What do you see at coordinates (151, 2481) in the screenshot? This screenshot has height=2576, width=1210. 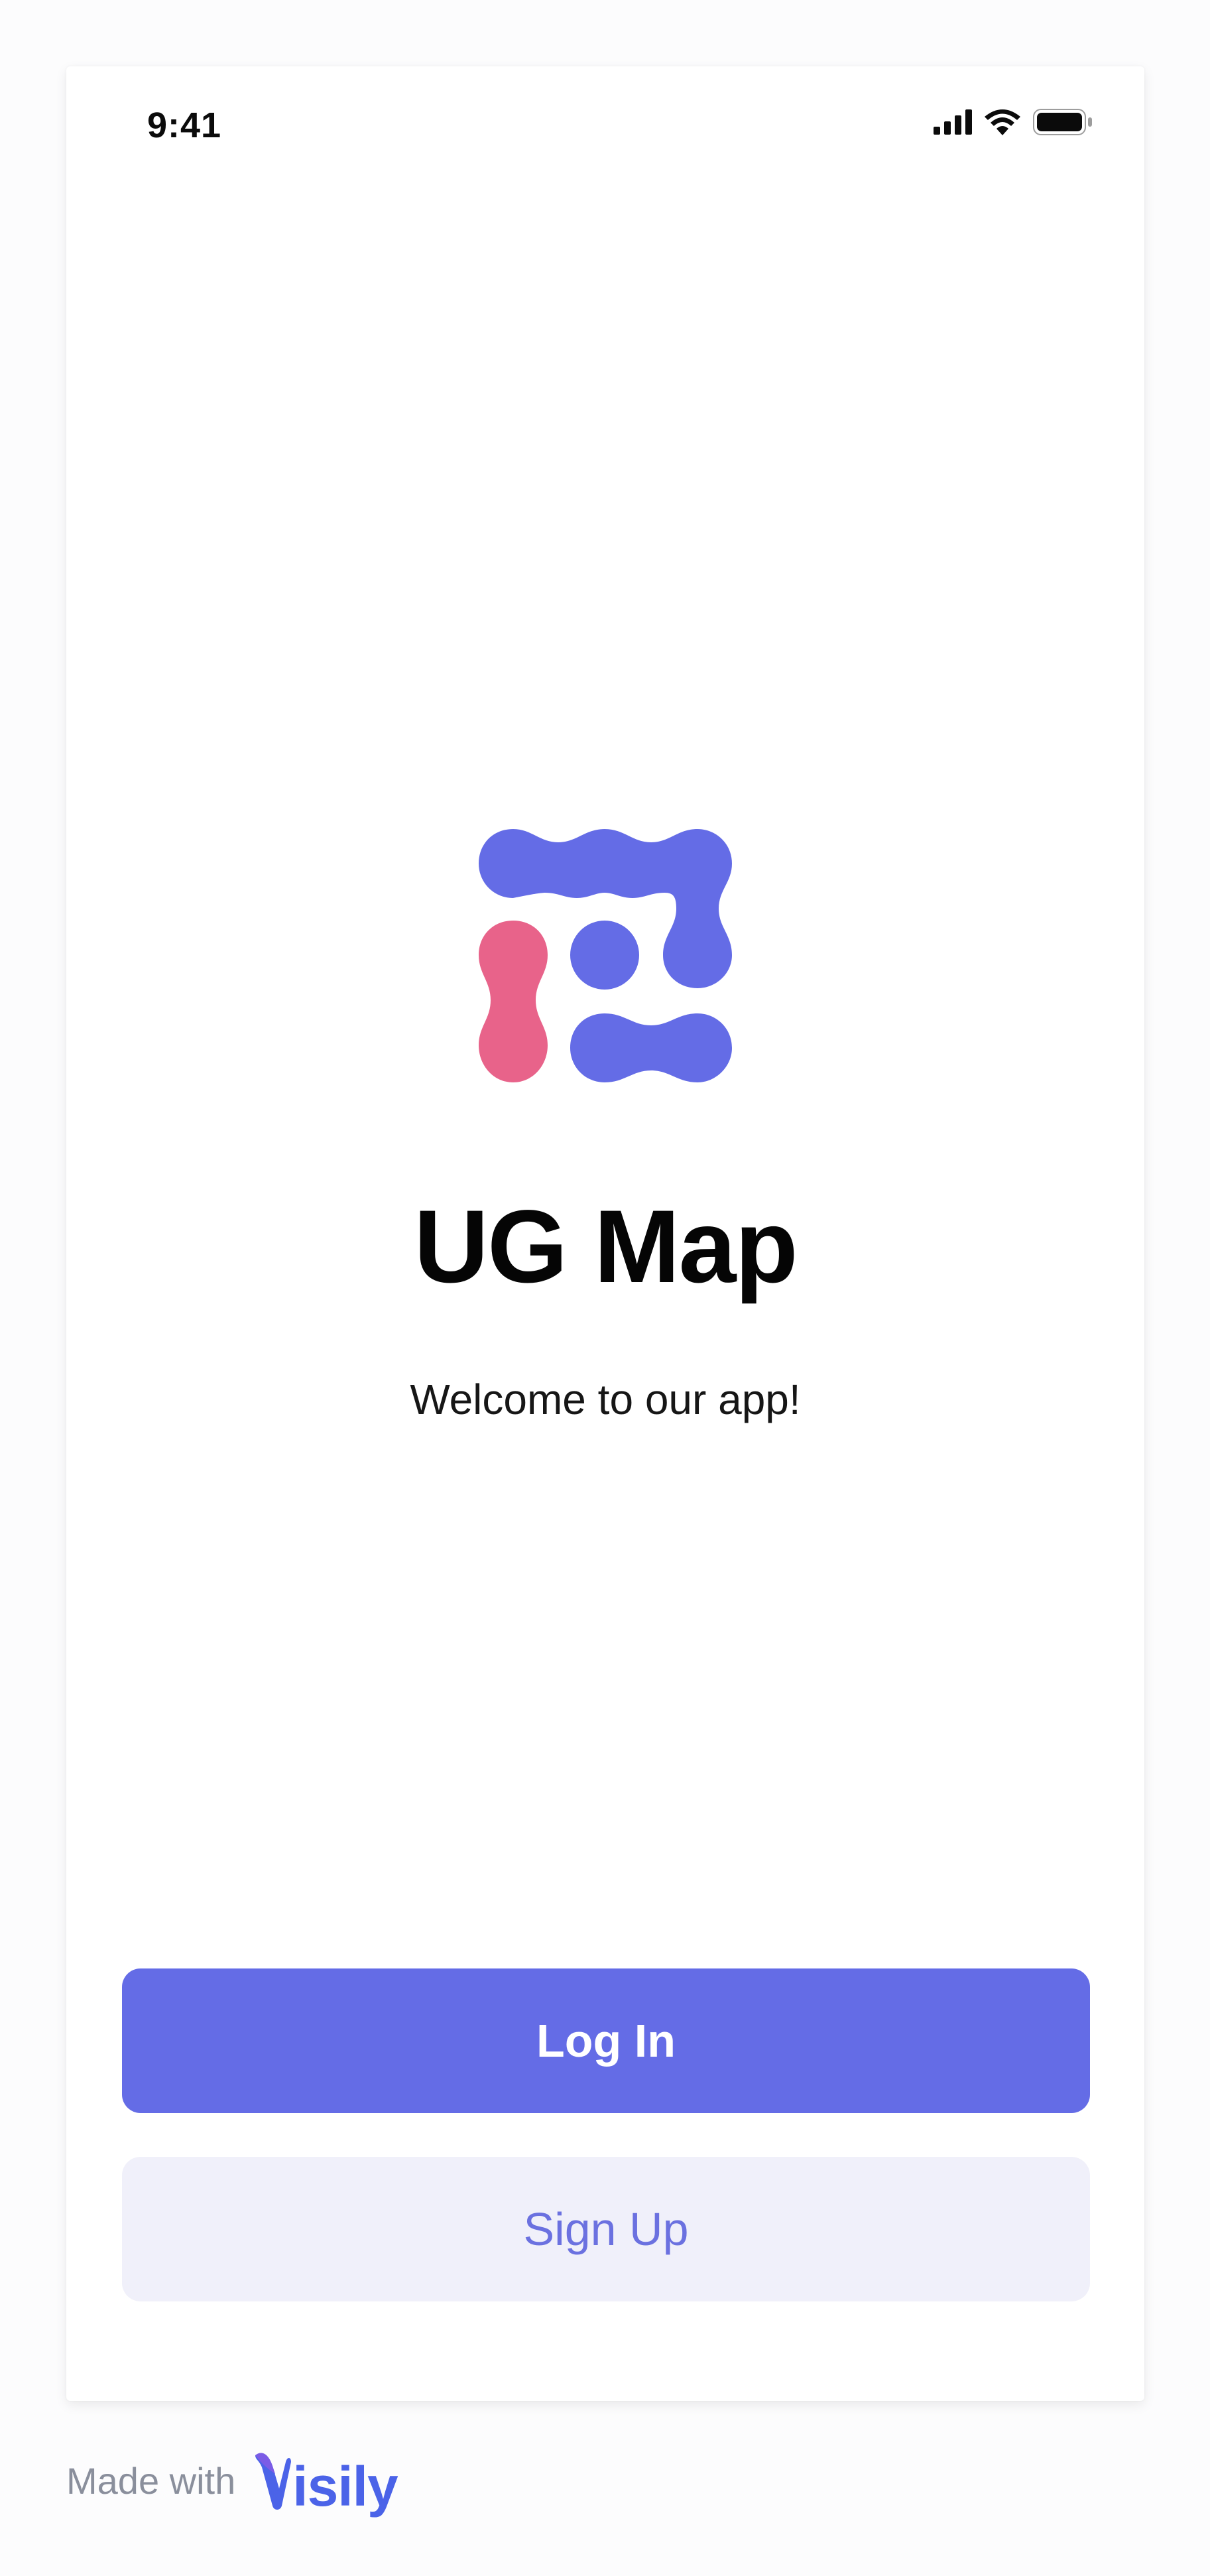 I see `made-with-text: Made with` at bounding box center [151, 2481].